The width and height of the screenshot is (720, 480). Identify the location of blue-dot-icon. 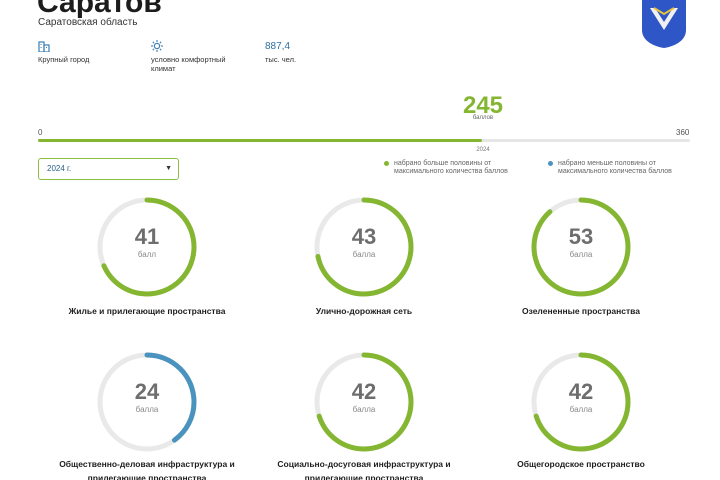
(550, 163).